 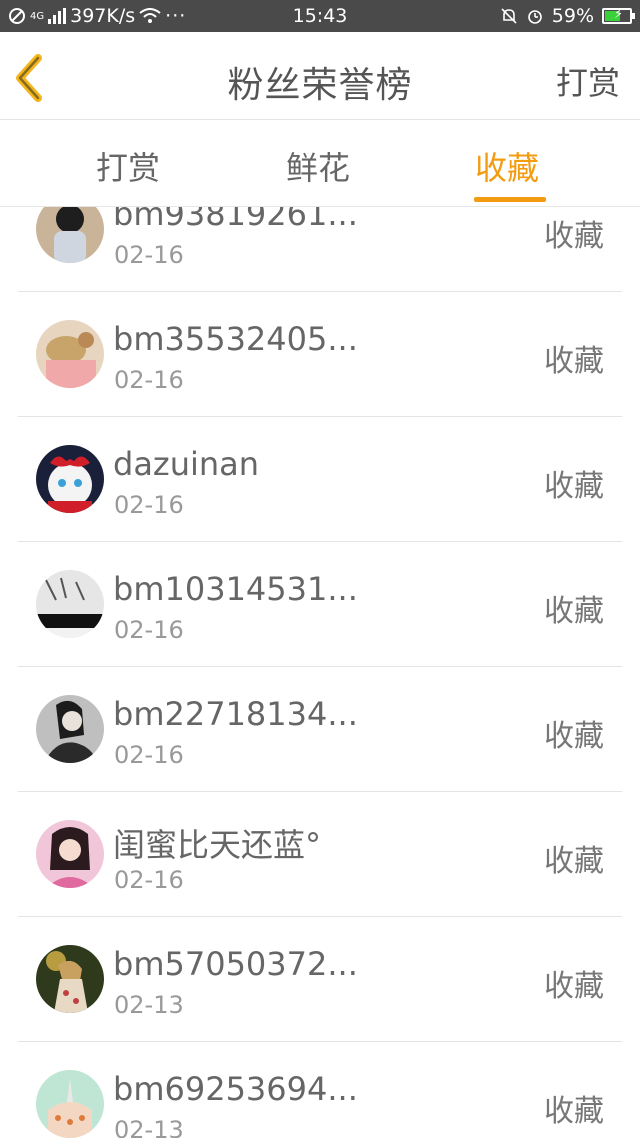 What do you see at coordinates (510, 199) in the screenshot?
I see `active-tab-indicator` at bounding box center [510, 199].